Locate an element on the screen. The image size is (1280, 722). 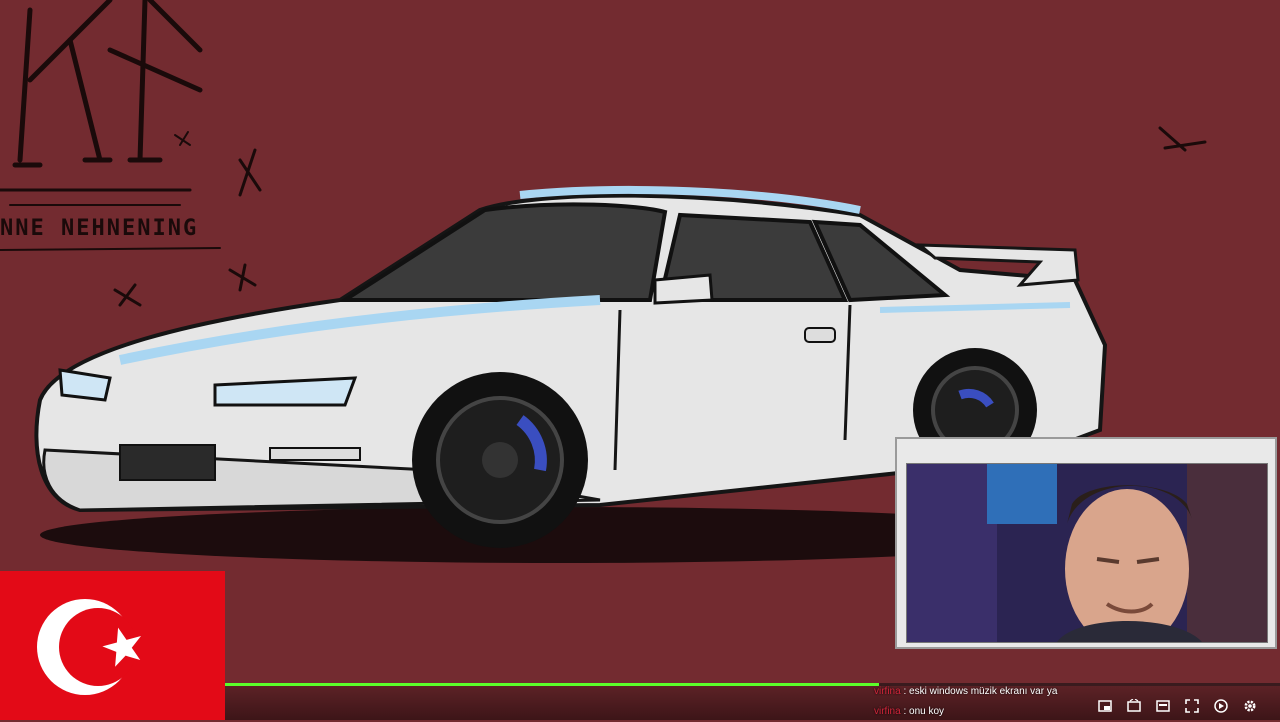
cast-button is located at coordinates (1163, 706).